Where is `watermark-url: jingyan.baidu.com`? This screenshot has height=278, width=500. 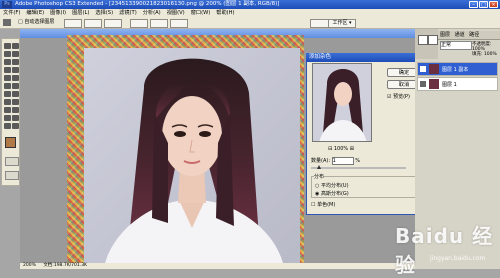
watermark-url: jingyan.baidu.com is located at coordinates (458, 258).